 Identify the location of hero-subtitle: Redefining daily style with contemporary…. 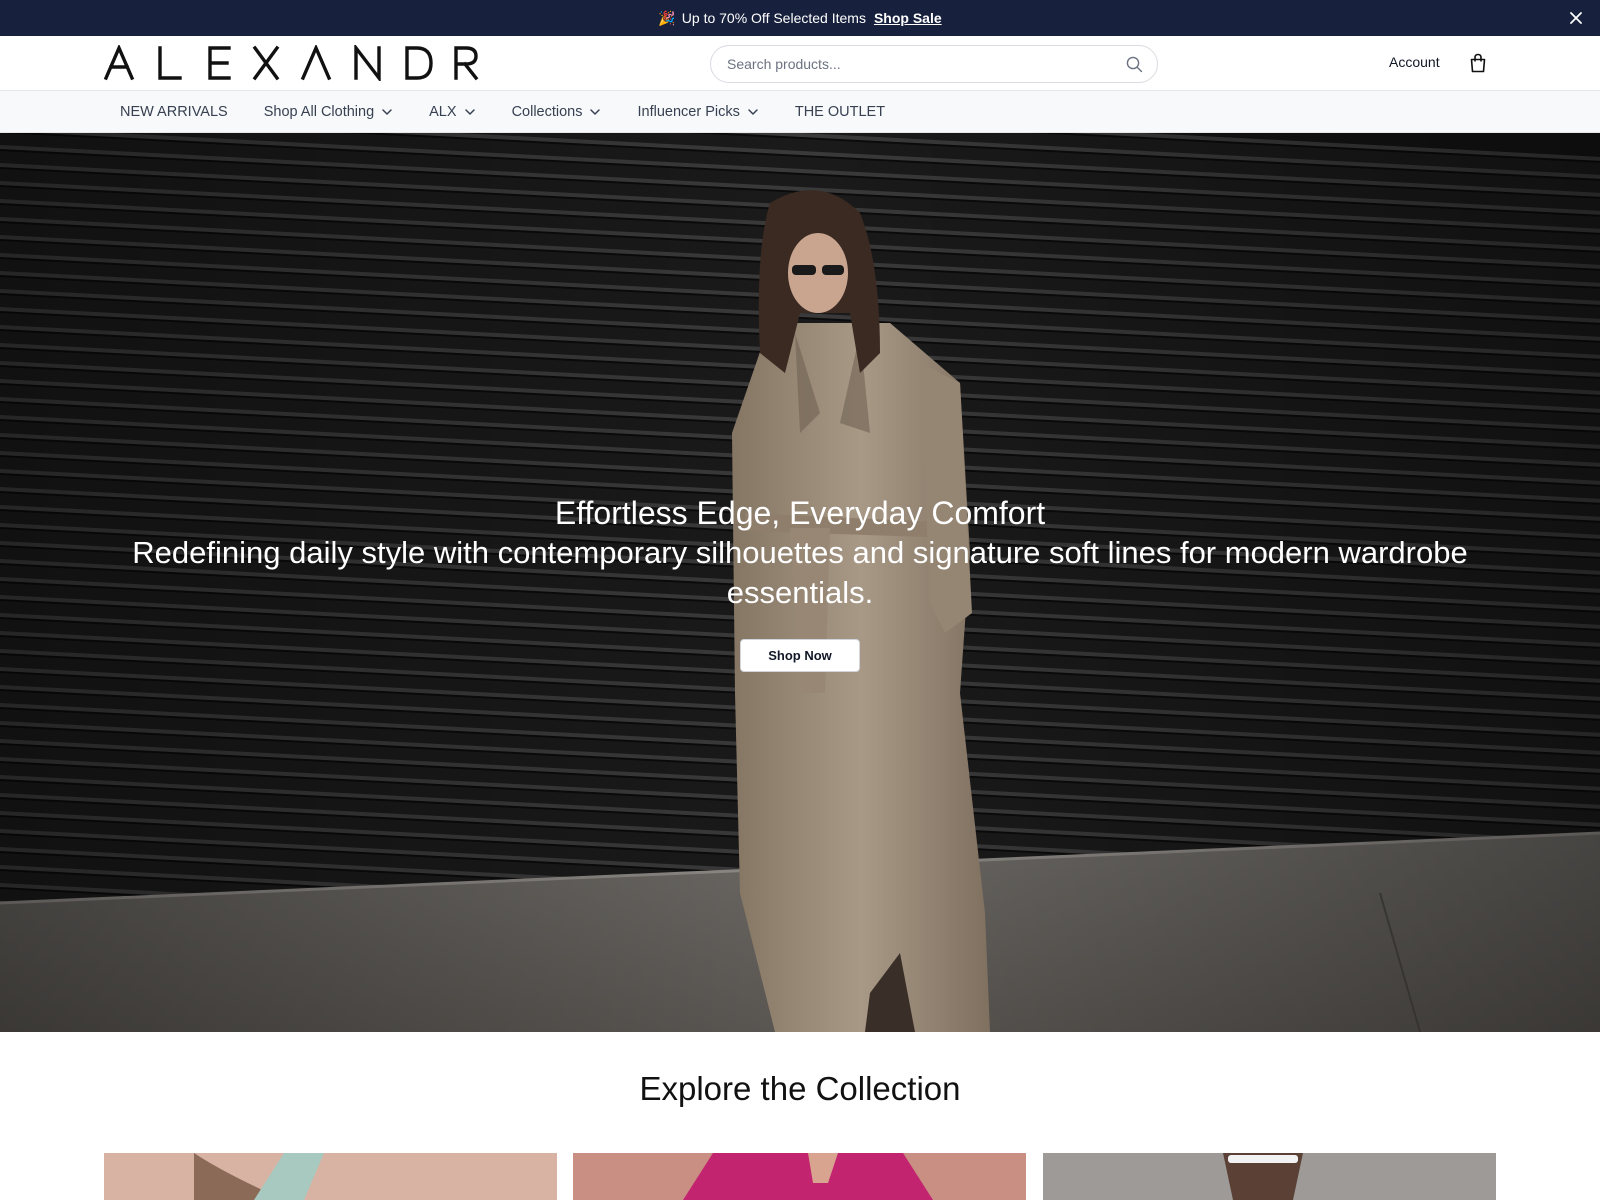
(800, 572).